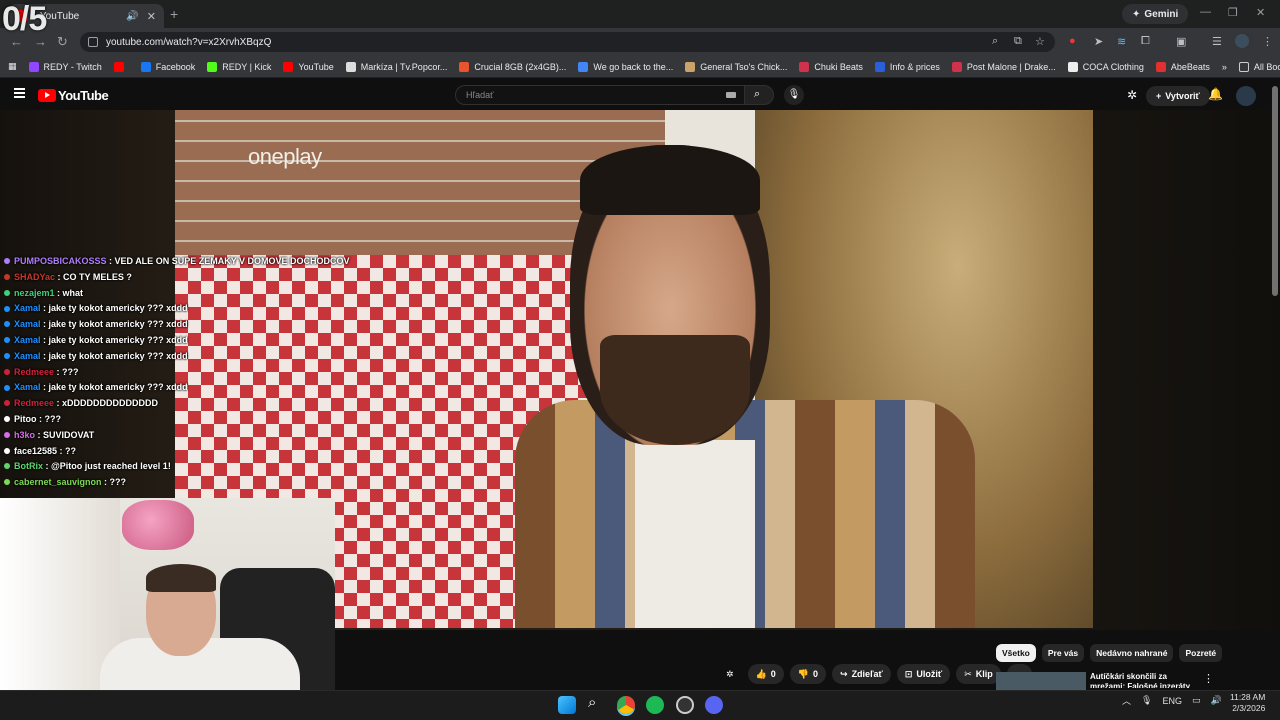  I want to click on taskbar-clock: 11:28 AM 2/3/2026, so click(1247, 703).